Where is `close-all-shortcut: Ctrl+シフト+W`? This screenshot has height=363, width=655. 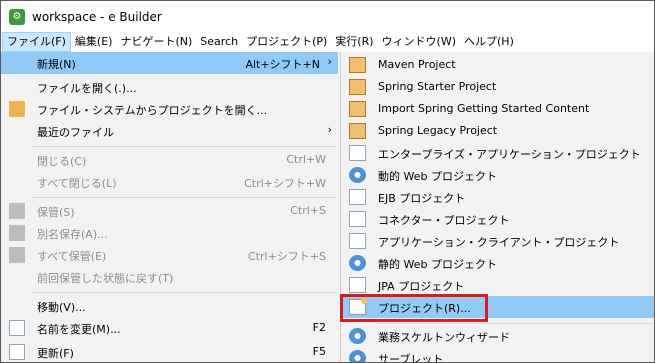
close-all-shortcut: Ctrl+シフト+W is located at coordinates (285, 183).